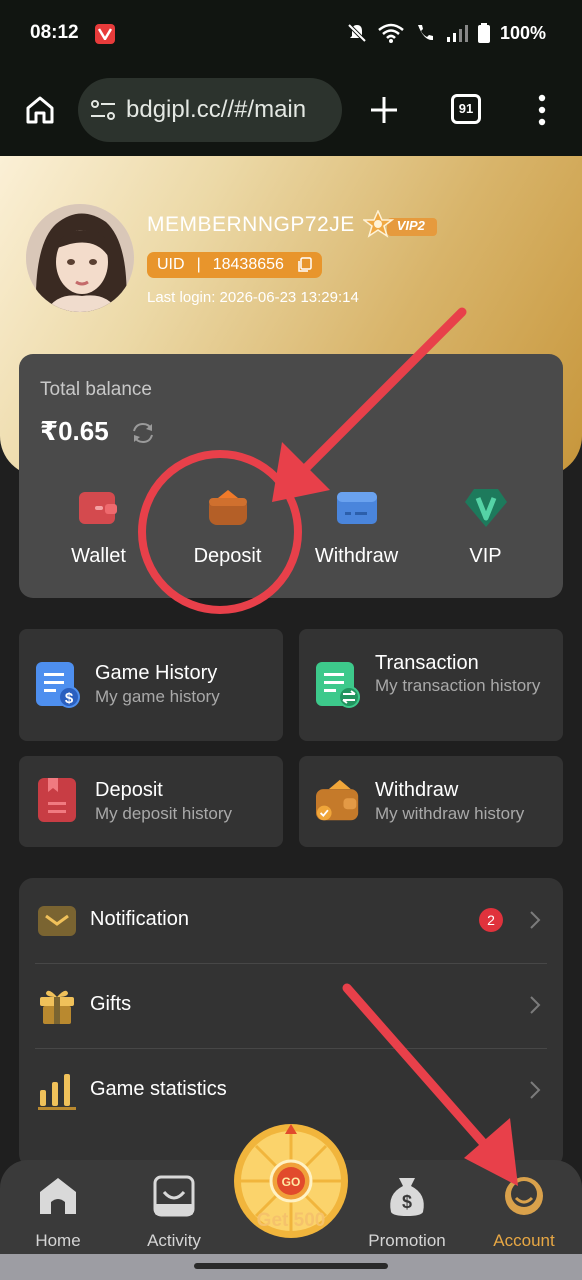 This screenshot has width=582, height=1280. Describe the element at coordinates (174, 1196) in the screenshot. I see `activity-icon` at that location.